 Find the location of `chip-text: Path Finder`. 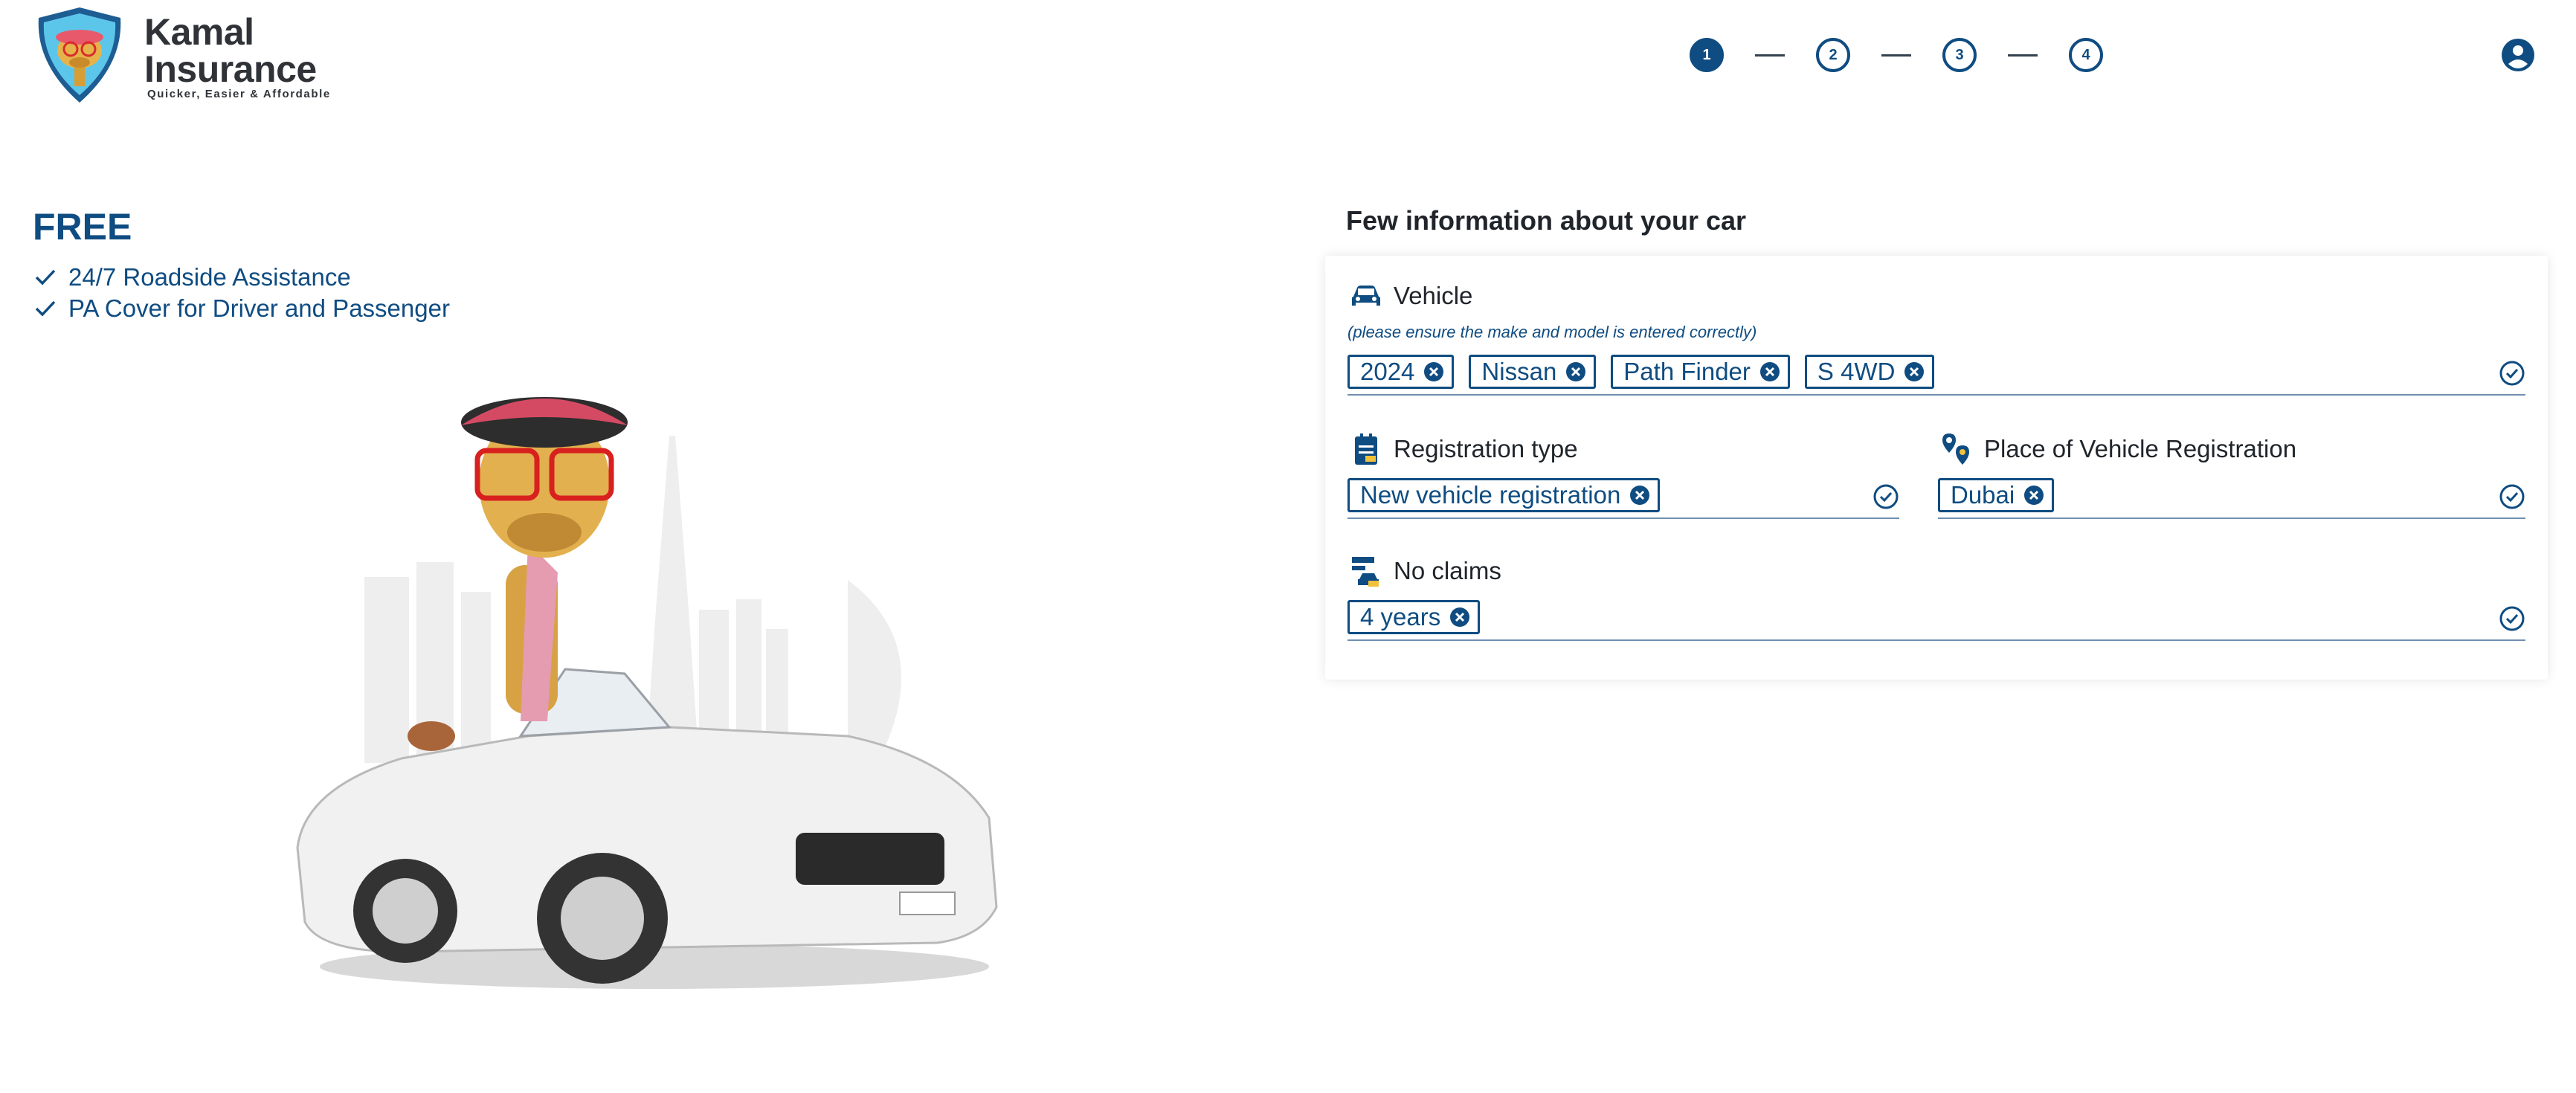

chip-text: Path Finder is located at coordinates (1687, 371).